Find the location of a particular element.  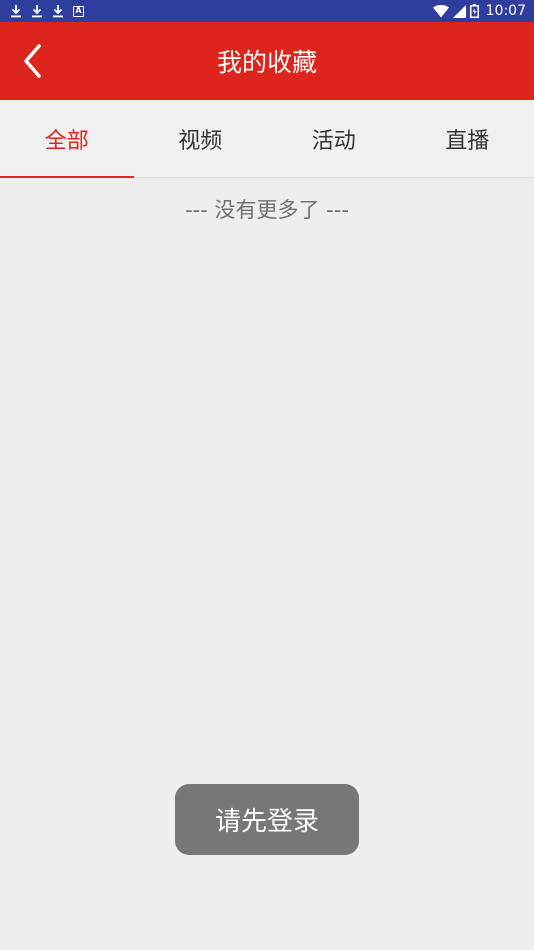

tab-video: 视频 is located at coordinates (201, 138).